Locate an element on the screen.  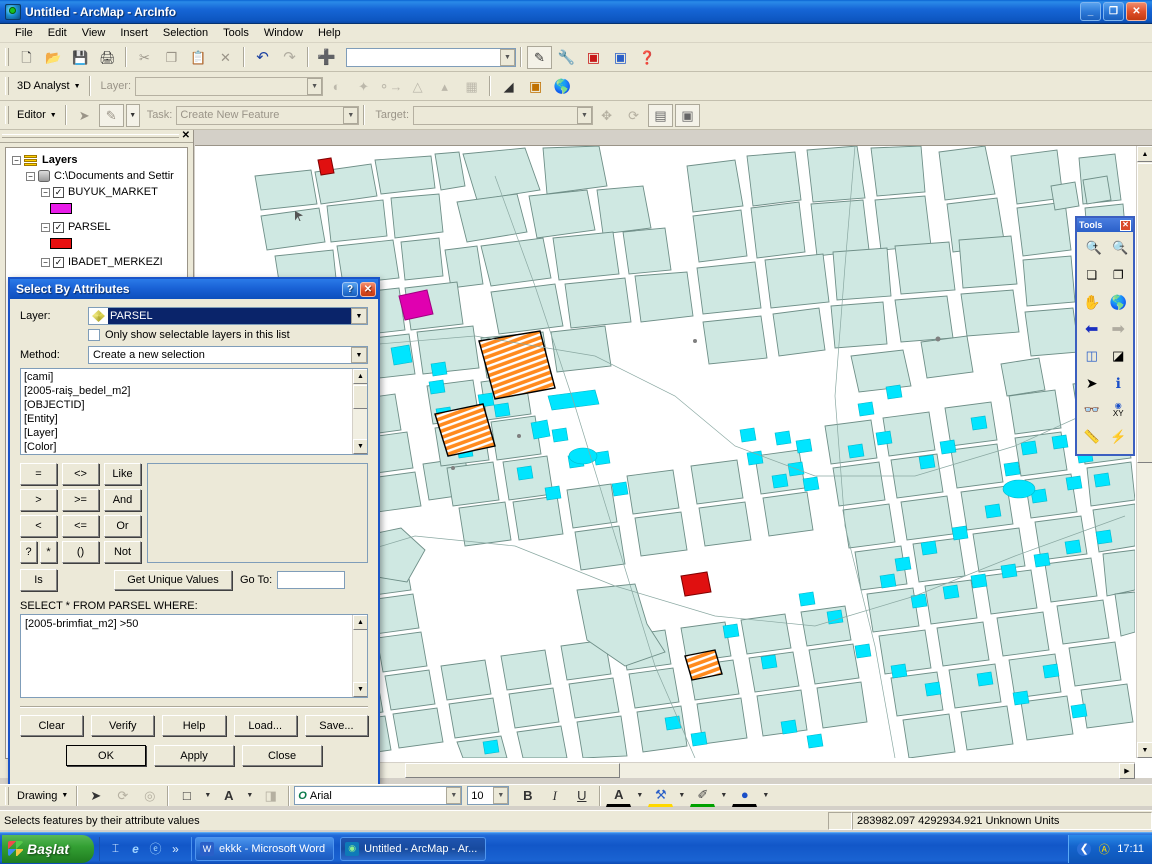
field-item: [Entity] is located at coordinates (194, 419).